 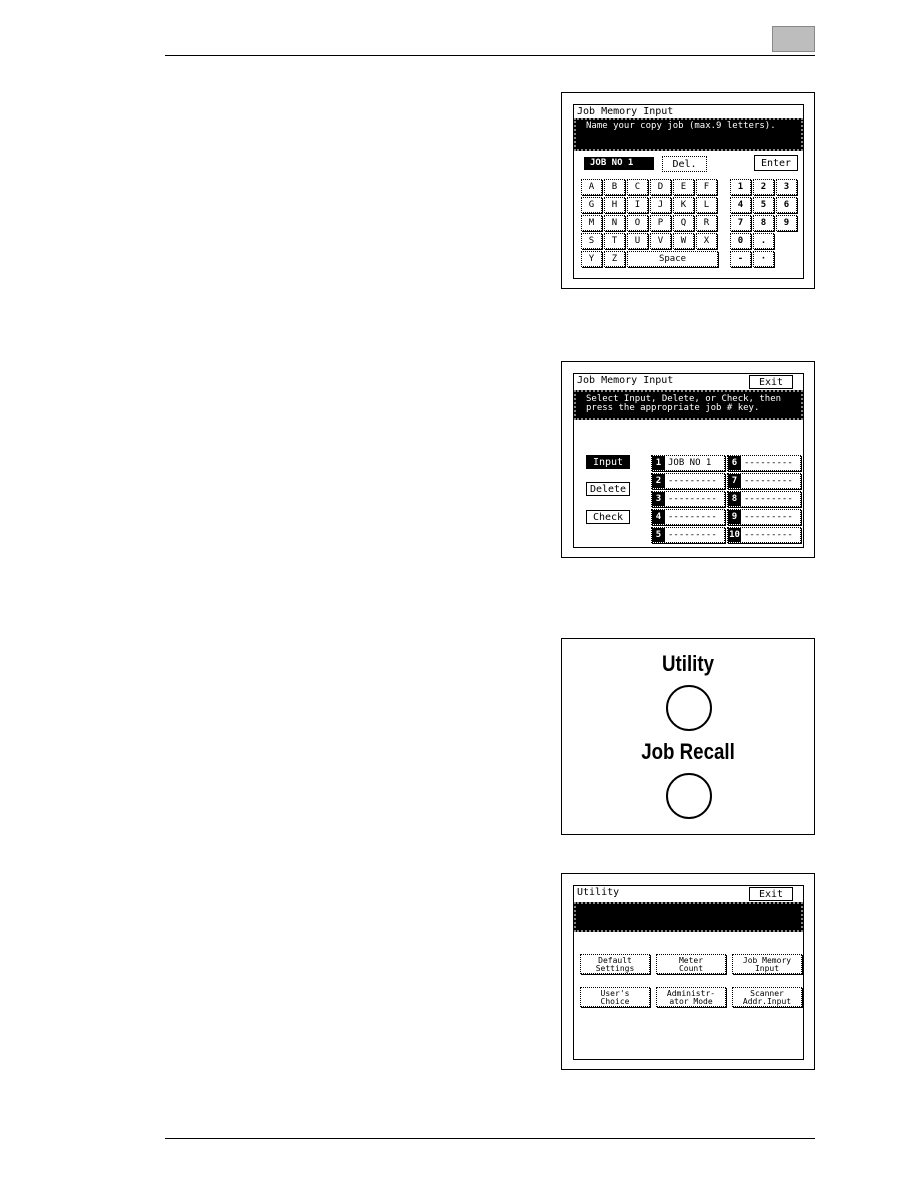 I want to click on digit-key: 1, so click(x=740, y=187).